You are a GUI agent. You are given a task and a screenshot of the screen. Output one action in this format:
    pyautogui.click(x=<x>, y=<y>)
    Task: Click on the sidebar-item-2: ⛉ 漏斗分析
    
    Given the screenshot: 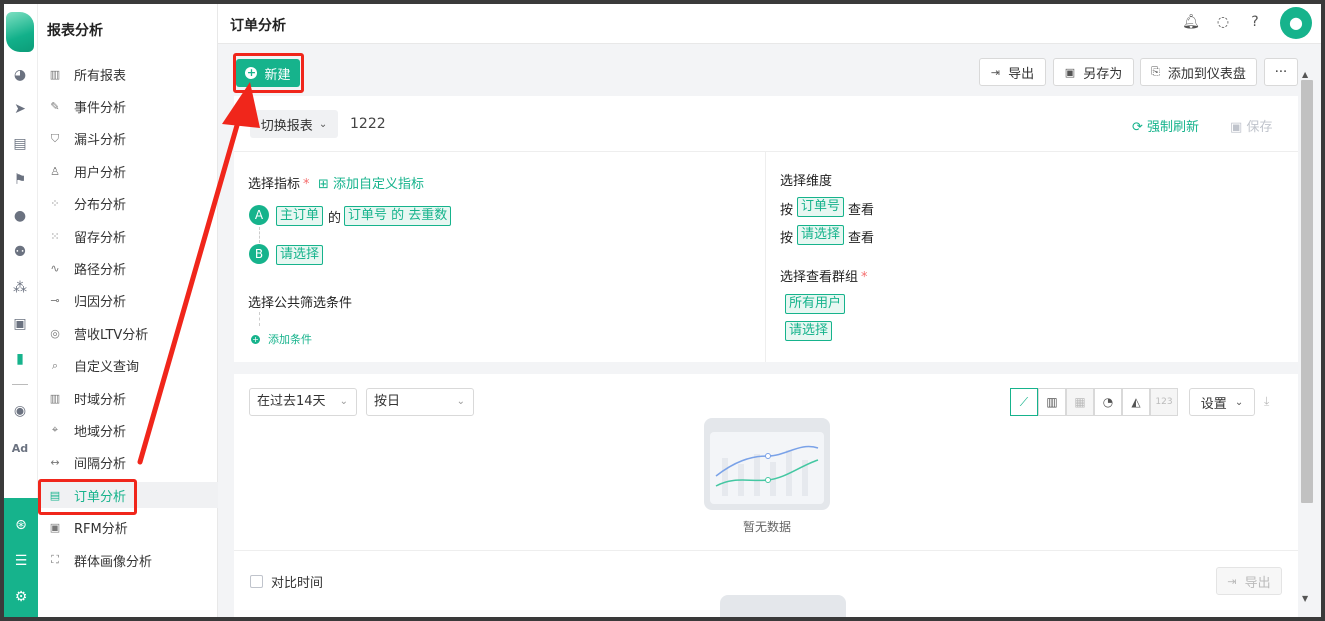 What is the action you would take?
    pyautogui.click(x=128, y=139)
    